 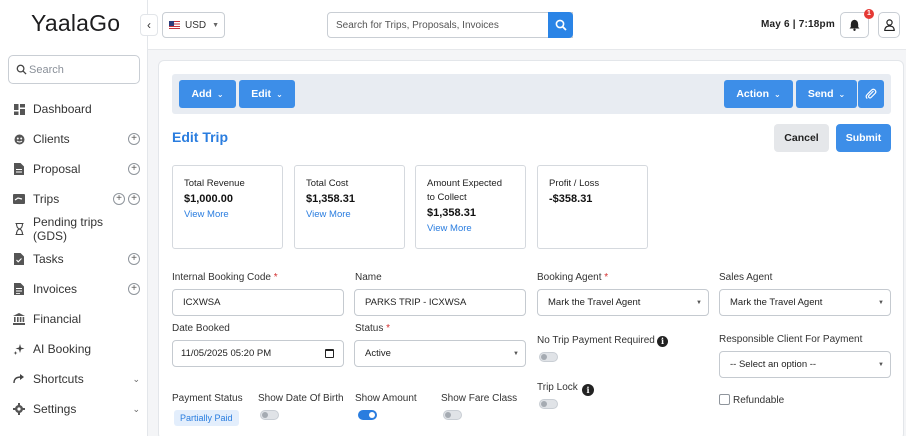 I want to click on clients-icon, so click(x=19, y=139).